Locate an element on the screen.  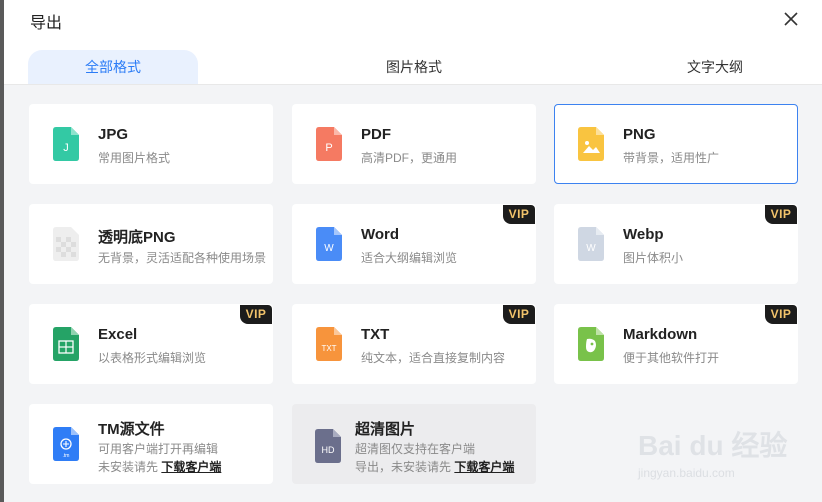
format-desc: 无背景，灵活适配各种使用场景 is located at coordinates (182, 258).